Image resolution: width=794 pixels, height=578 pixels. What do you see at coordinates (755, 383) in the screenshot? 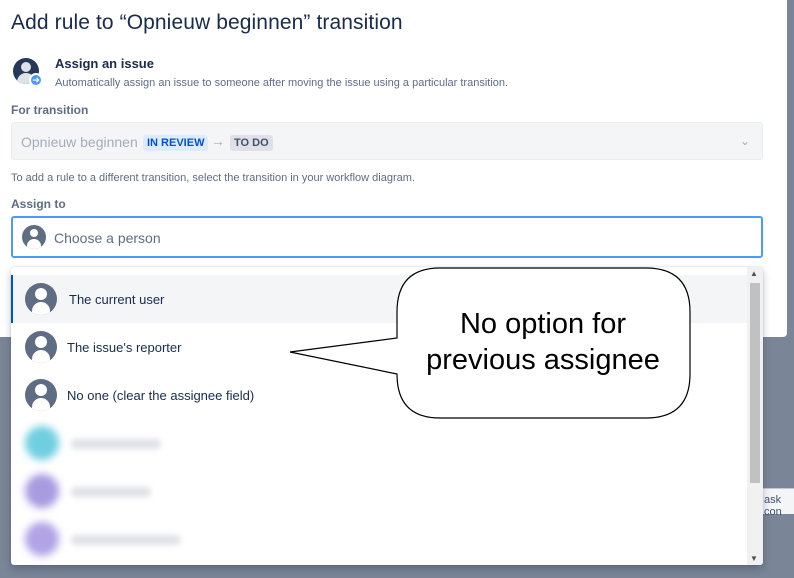
I see `scrollbar-thumb` at bounding box center [755, 383].